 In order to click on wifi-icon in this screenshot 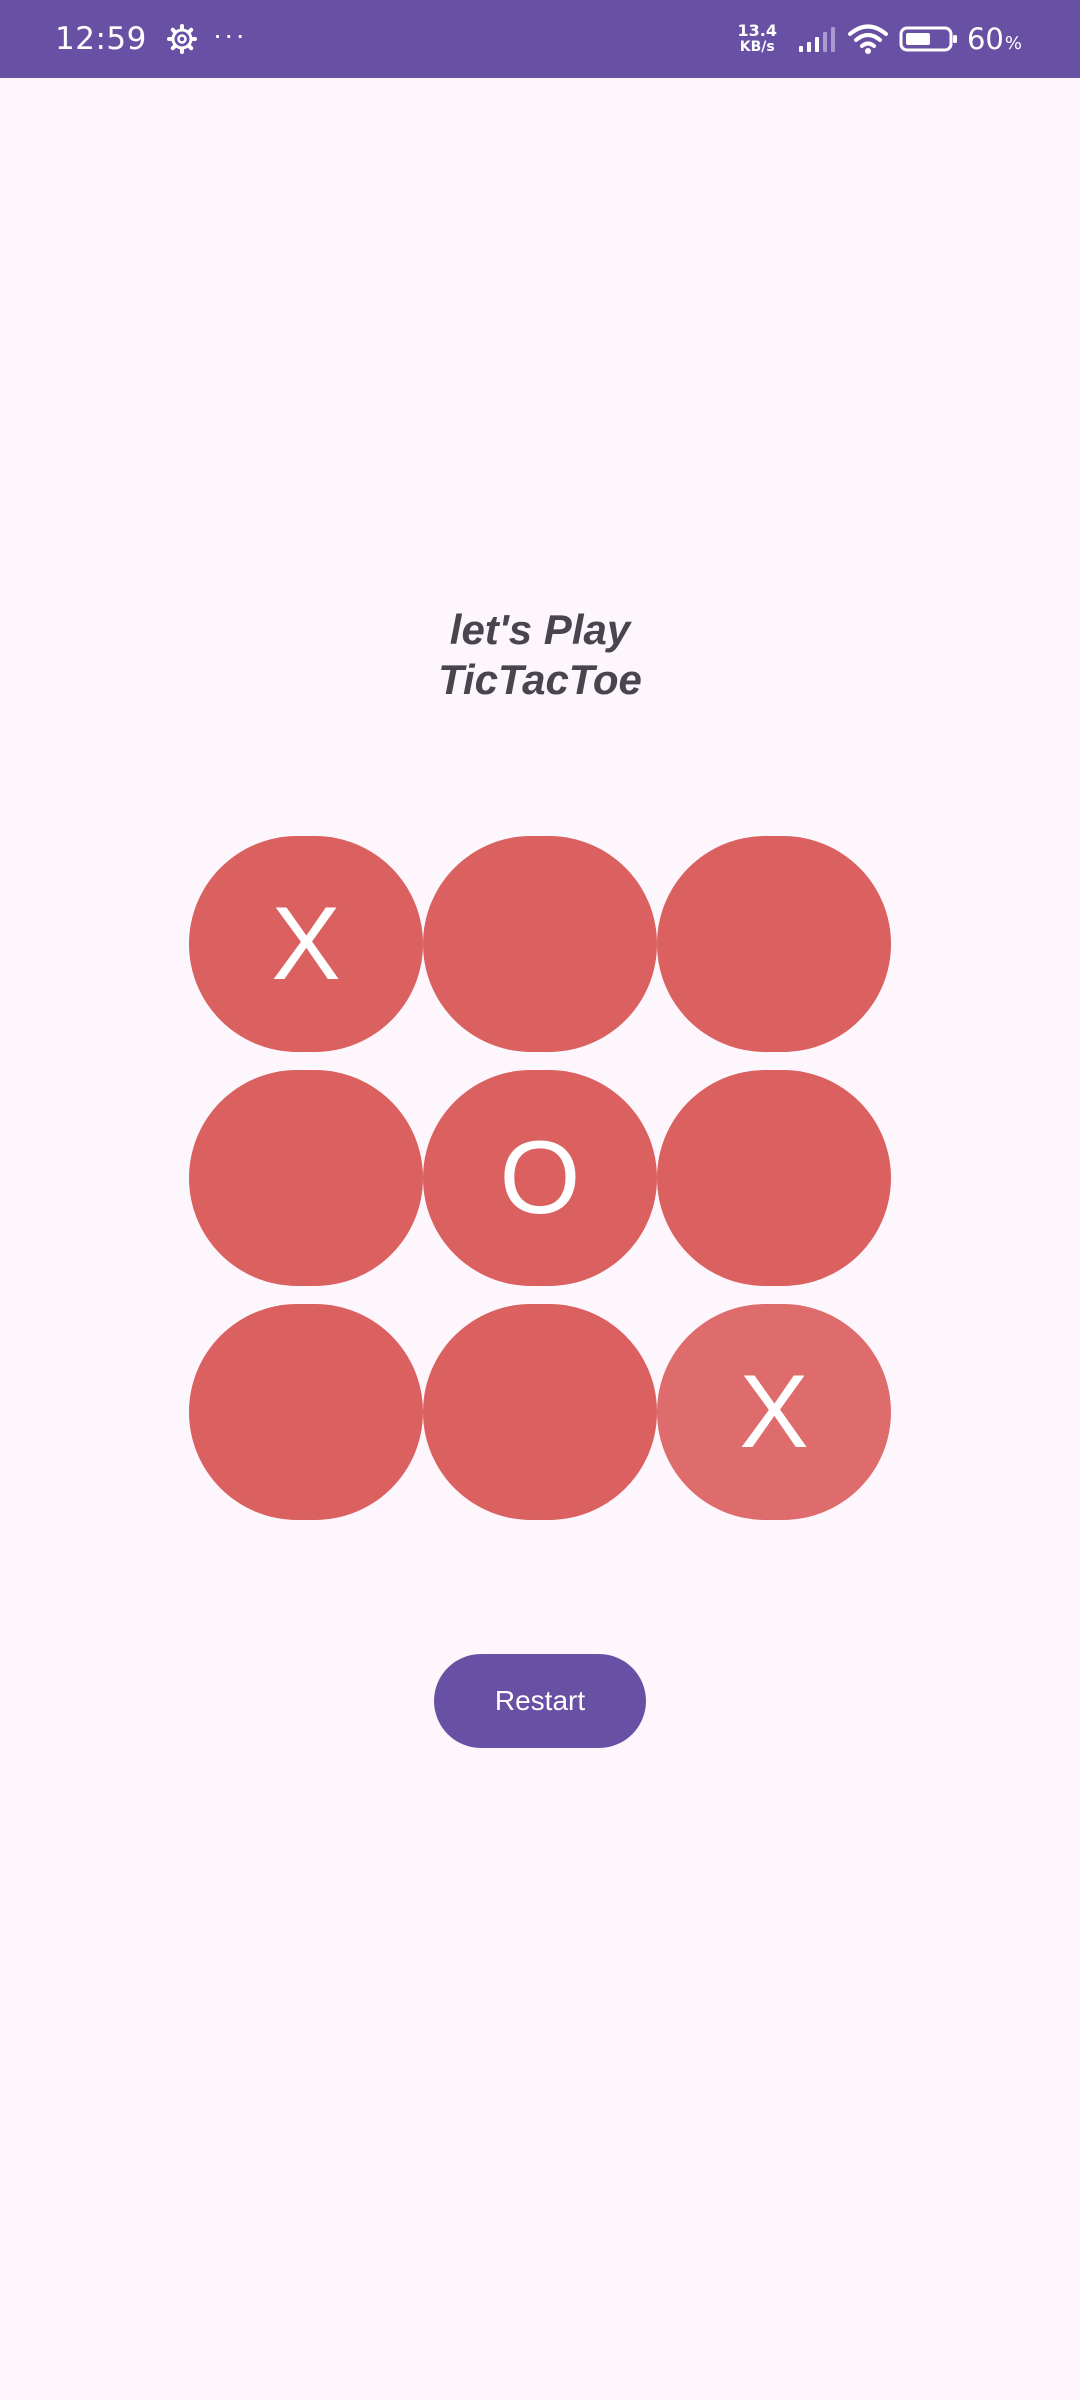, I will do `click(868, 39)`.